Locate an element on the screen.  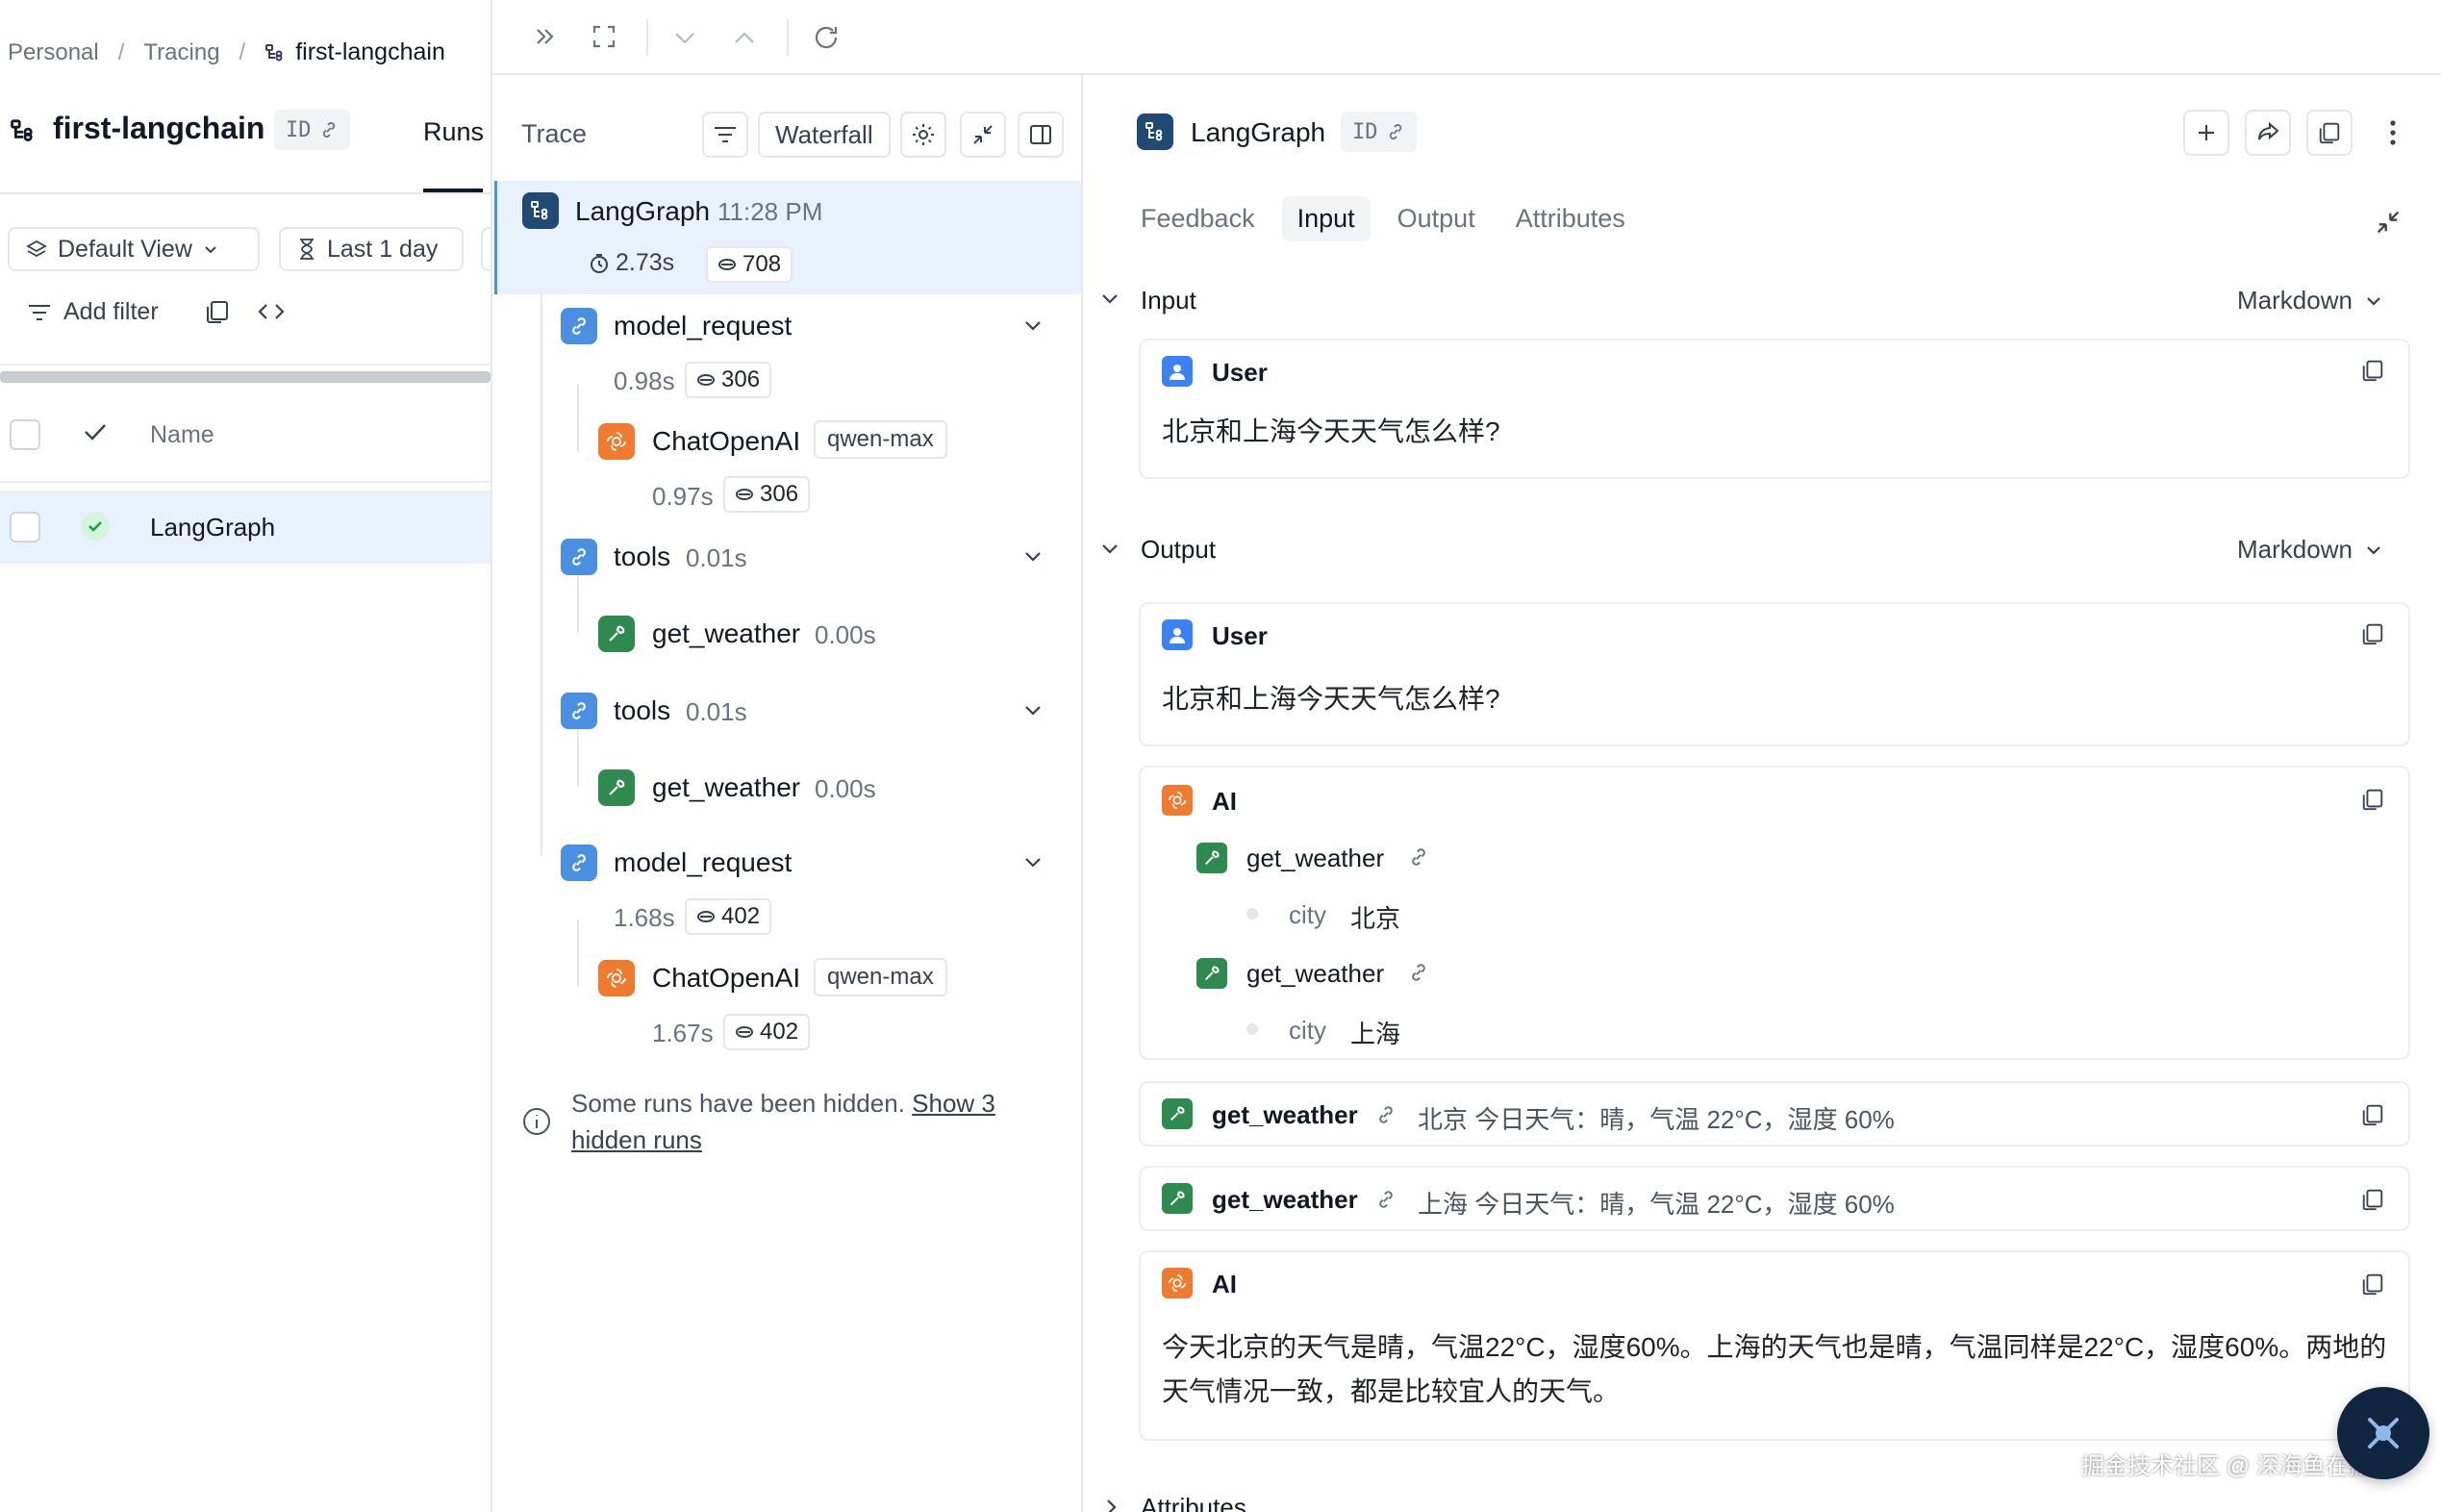
tab-attributes: Attributes is located at coordinates (1570, 219).